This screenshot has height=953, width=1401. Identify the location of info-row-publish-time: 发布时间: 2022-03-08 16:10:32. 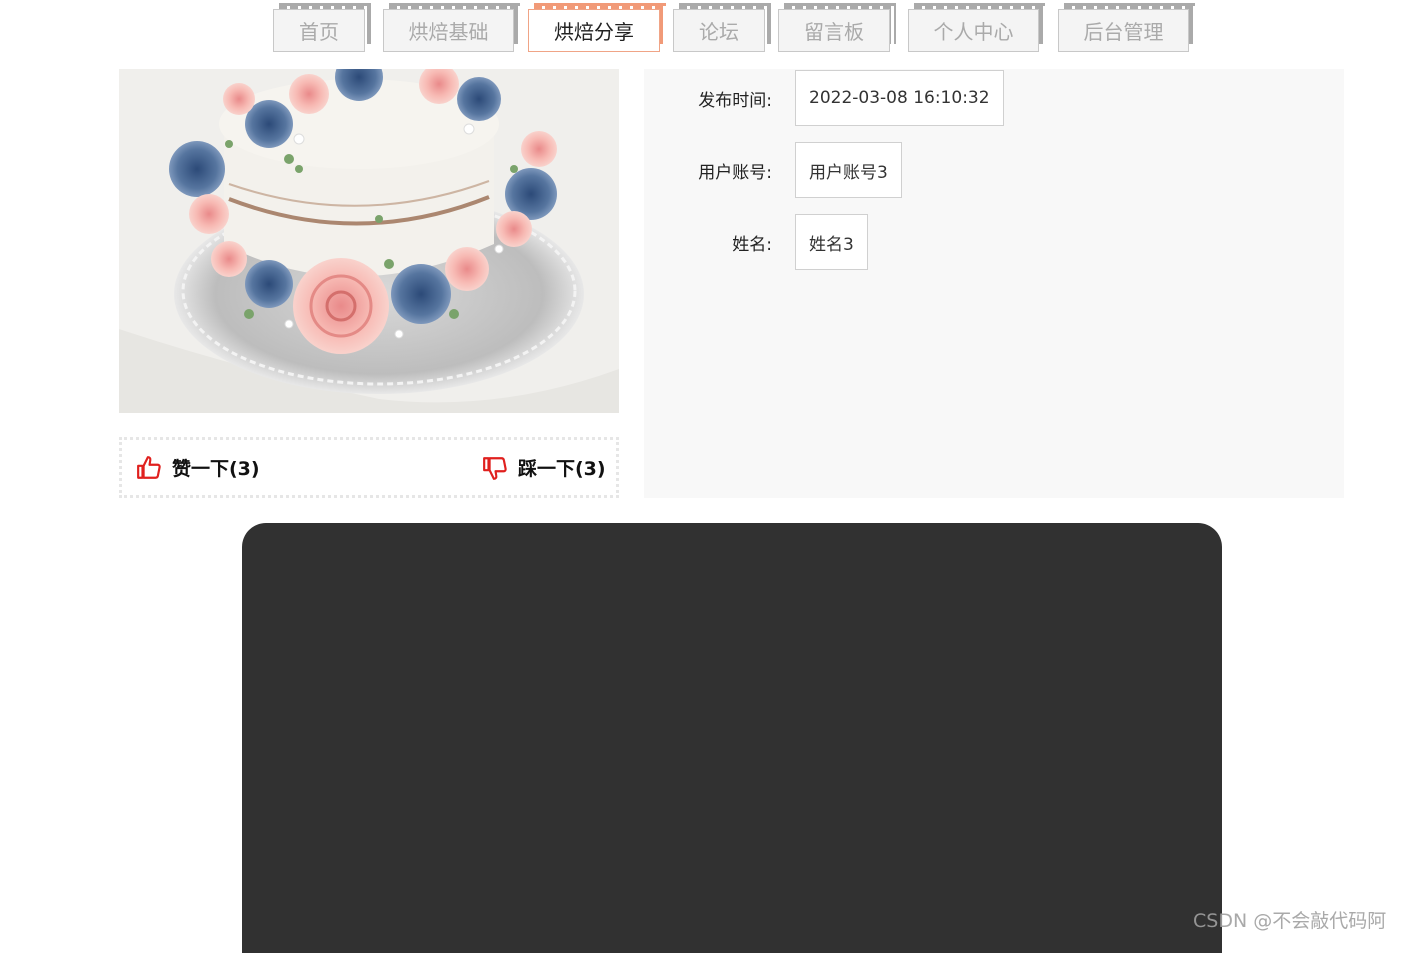
(824, 98).